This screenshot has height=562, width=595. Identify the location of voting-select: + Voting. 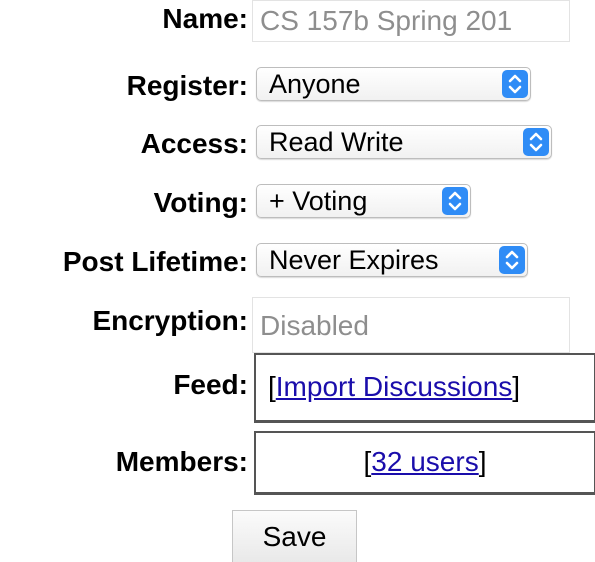
(363, 201).